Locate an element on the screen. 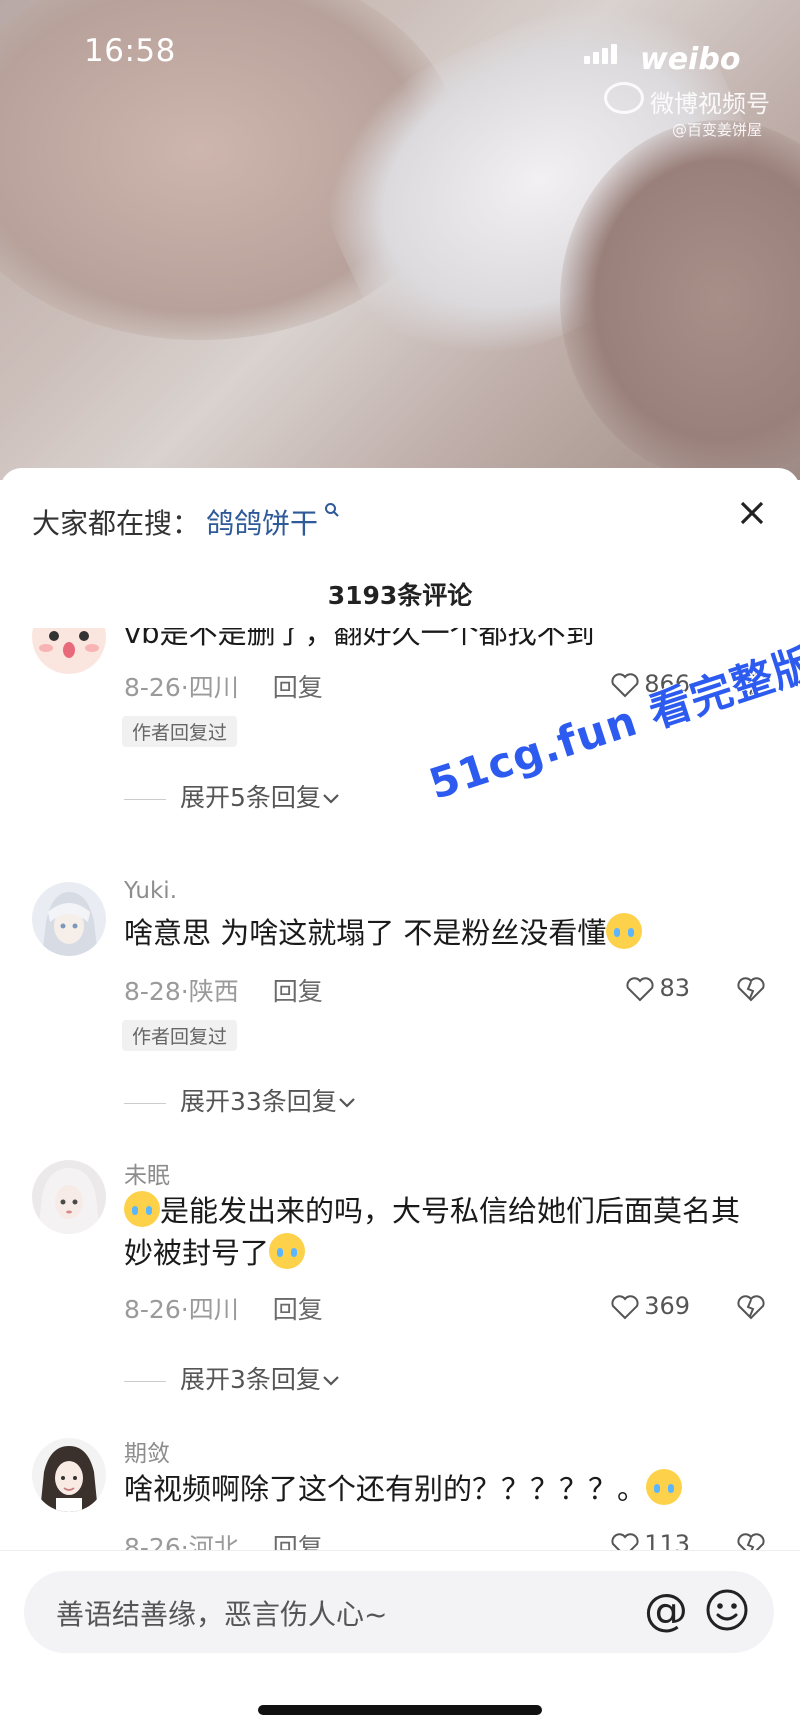 The image size is (800, 1734). comment-location: 陕西 is located at coordinates (213, 991).